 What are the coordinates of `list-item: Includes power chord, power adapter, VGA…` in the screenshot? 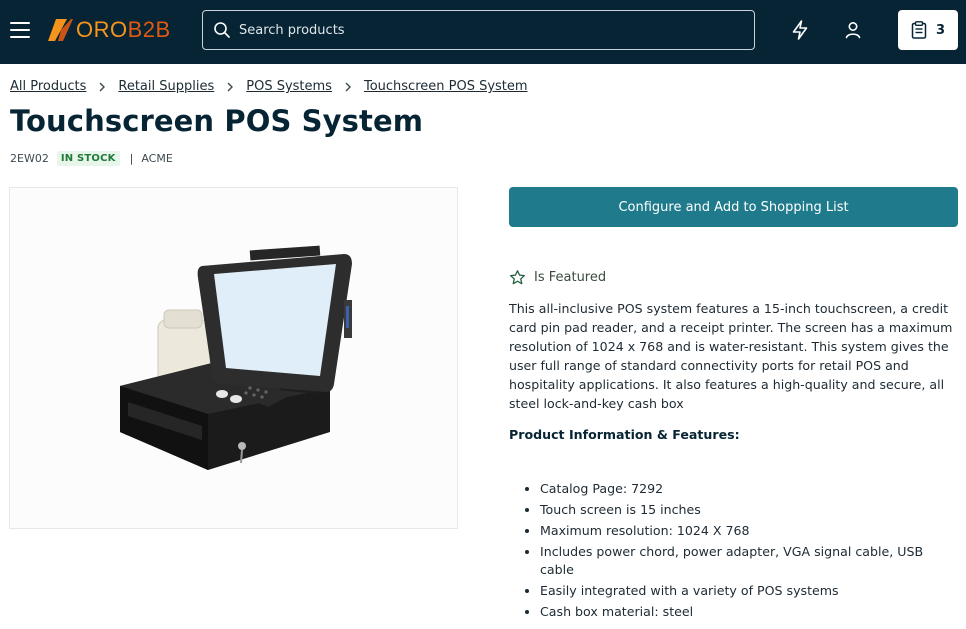 It's located at (732, 561).